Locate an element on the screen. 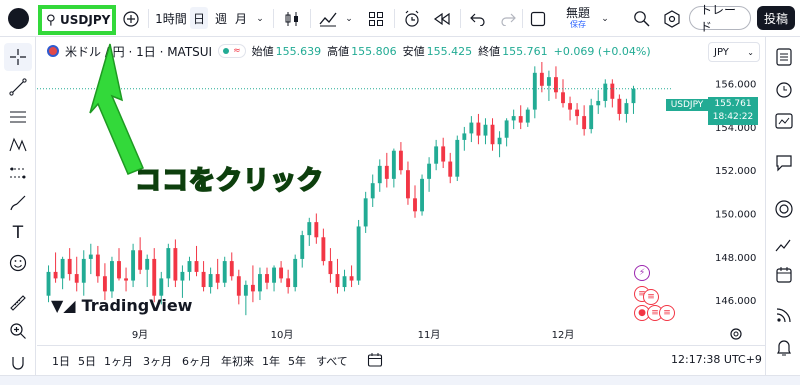 This screenshot has width=800, height=385. target-icon is located at coordinates (784, 209).